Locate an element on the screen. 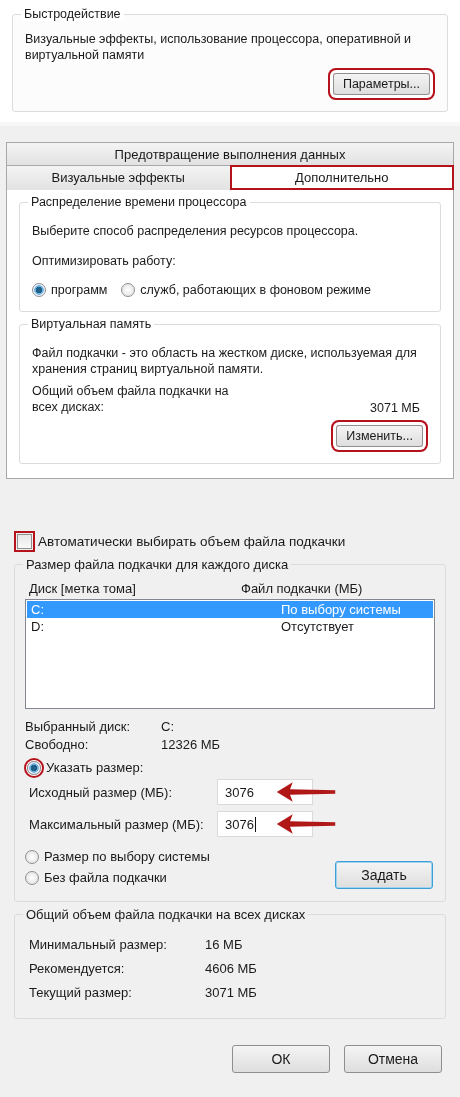 The image size is (460, 1097). radio-label: Размер по выбору системы is located at coordinates (127, 856).